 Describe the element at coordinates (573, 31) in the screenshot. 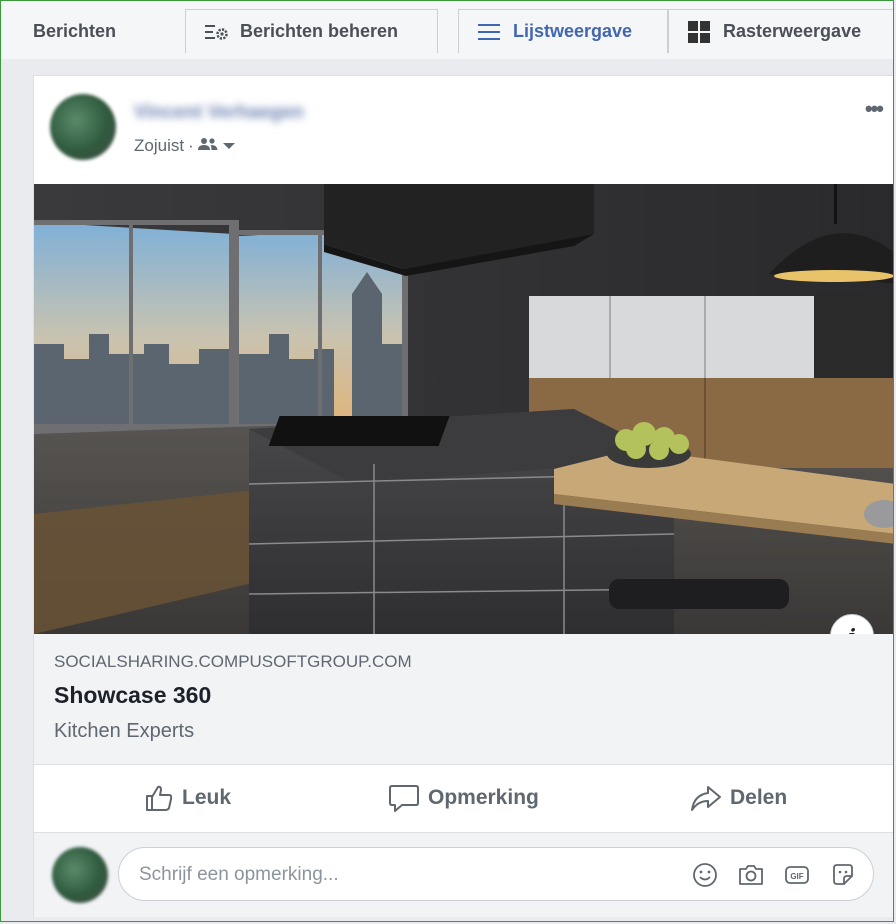

I see `tab-list-label: Lijstweergave` at that location.